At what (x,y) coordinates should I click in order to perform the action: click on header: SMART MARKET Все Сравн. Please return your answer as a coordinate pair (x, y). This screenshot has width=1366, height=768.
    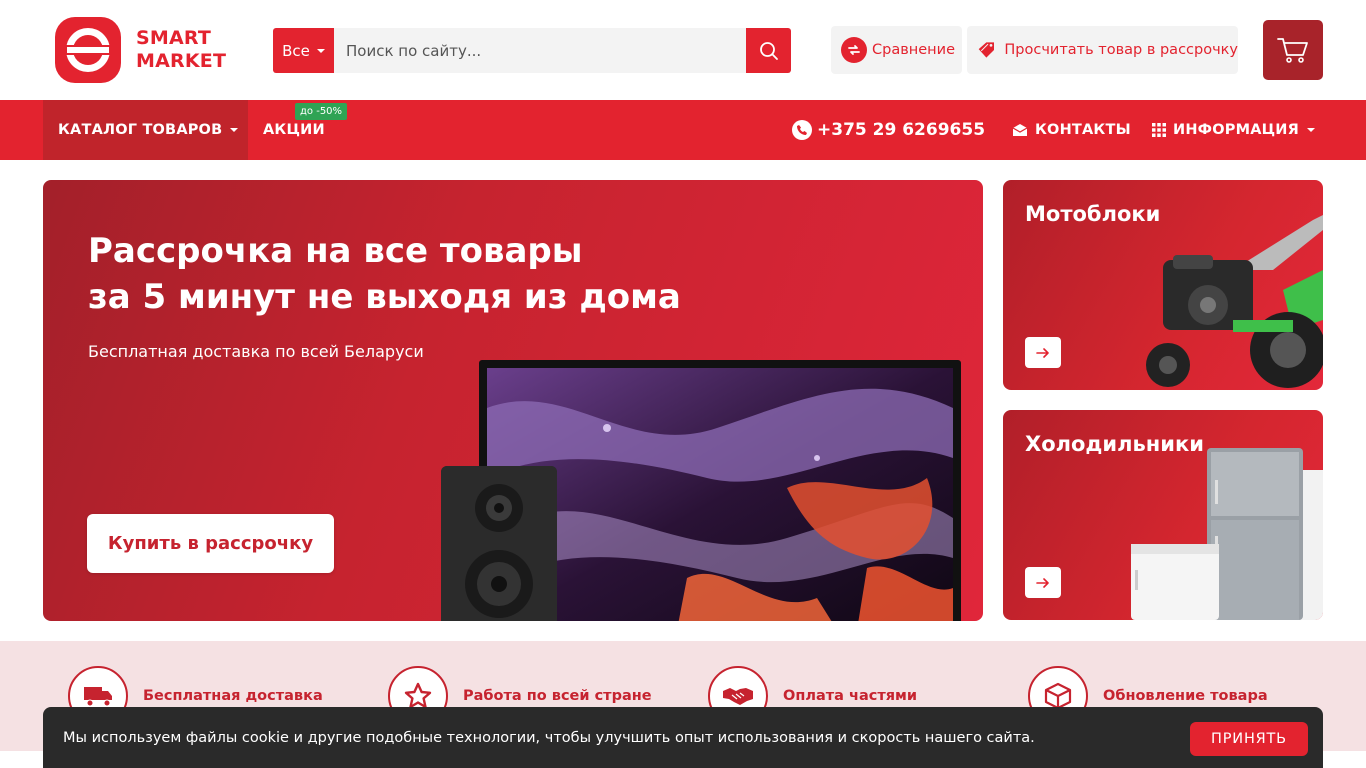
    Looking at the image, I should click on (683, 50).